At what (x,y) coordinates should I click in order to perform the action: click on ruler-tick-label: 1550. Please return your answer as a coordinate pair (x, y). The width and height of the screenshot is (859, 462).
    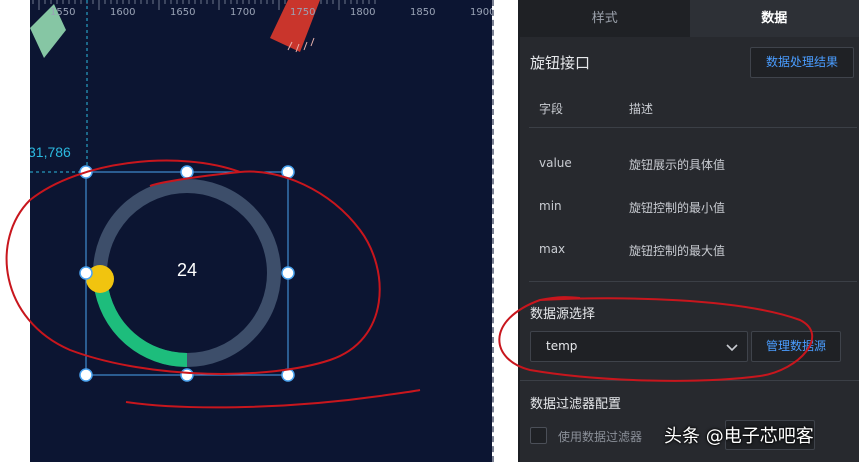
    Looking at the image, I should click on (63, 12).